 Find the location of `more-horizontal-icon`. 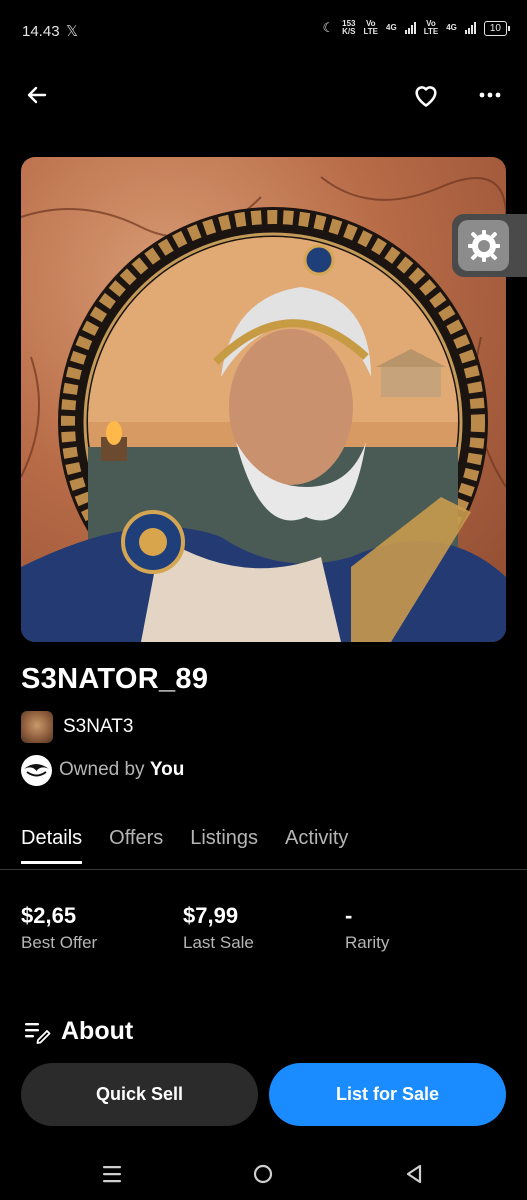

more-horizontal-icon is located at coordinates (490, 95).